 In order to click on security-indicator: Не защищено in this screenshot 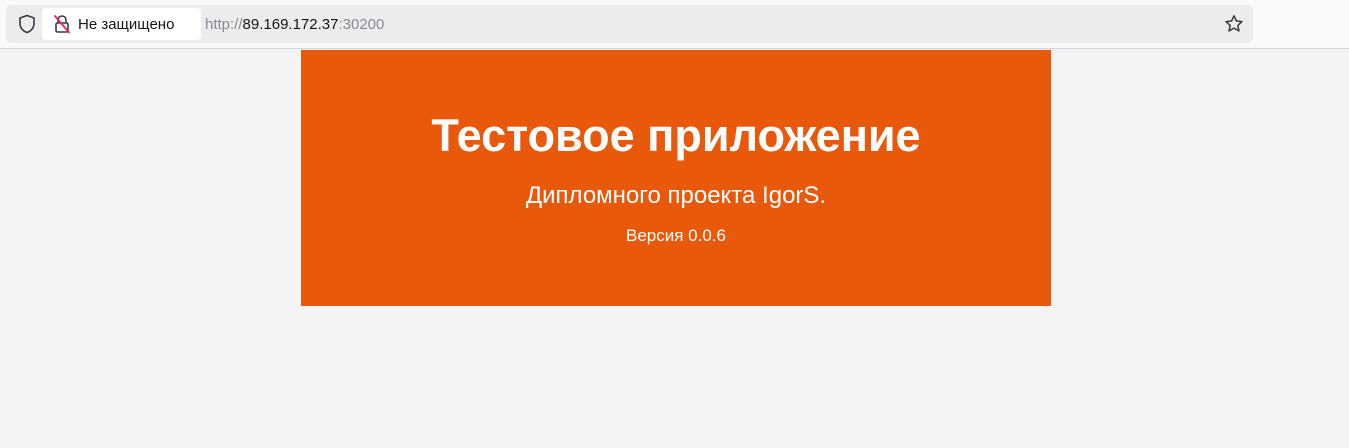, I will do `click(121, 24)`.